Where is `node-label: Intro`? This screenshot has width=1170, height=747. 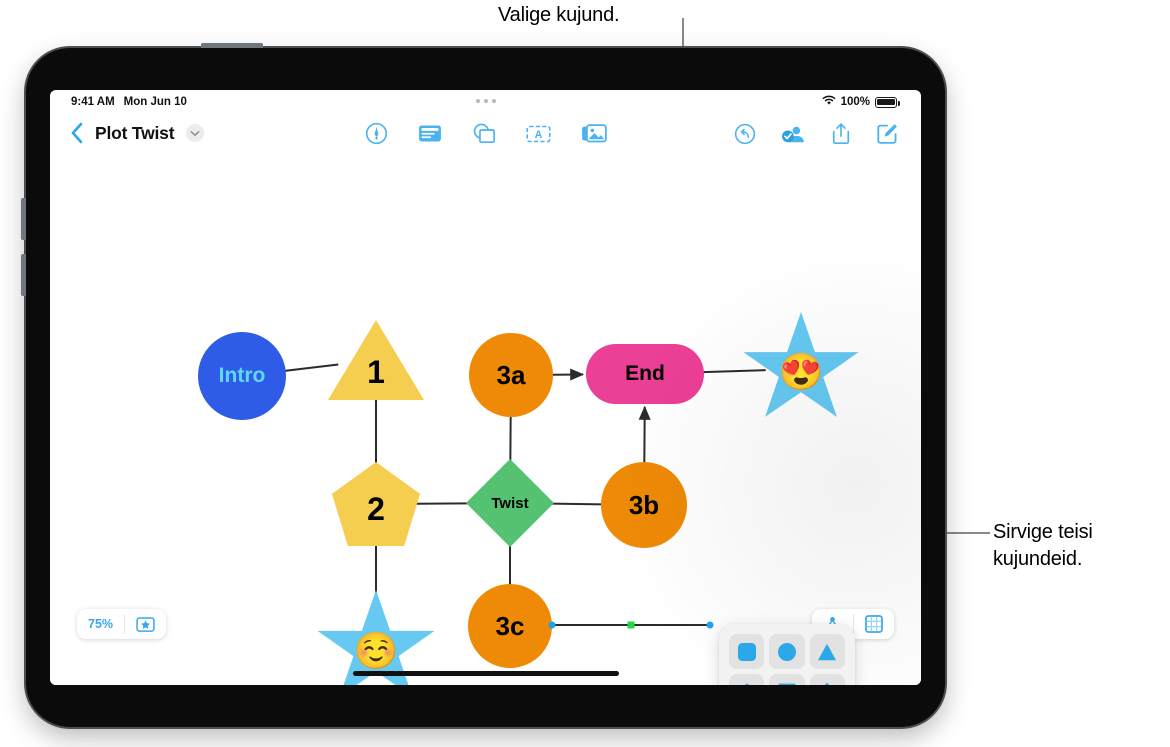 node-label: Intro is located at coordinates (242, 375).